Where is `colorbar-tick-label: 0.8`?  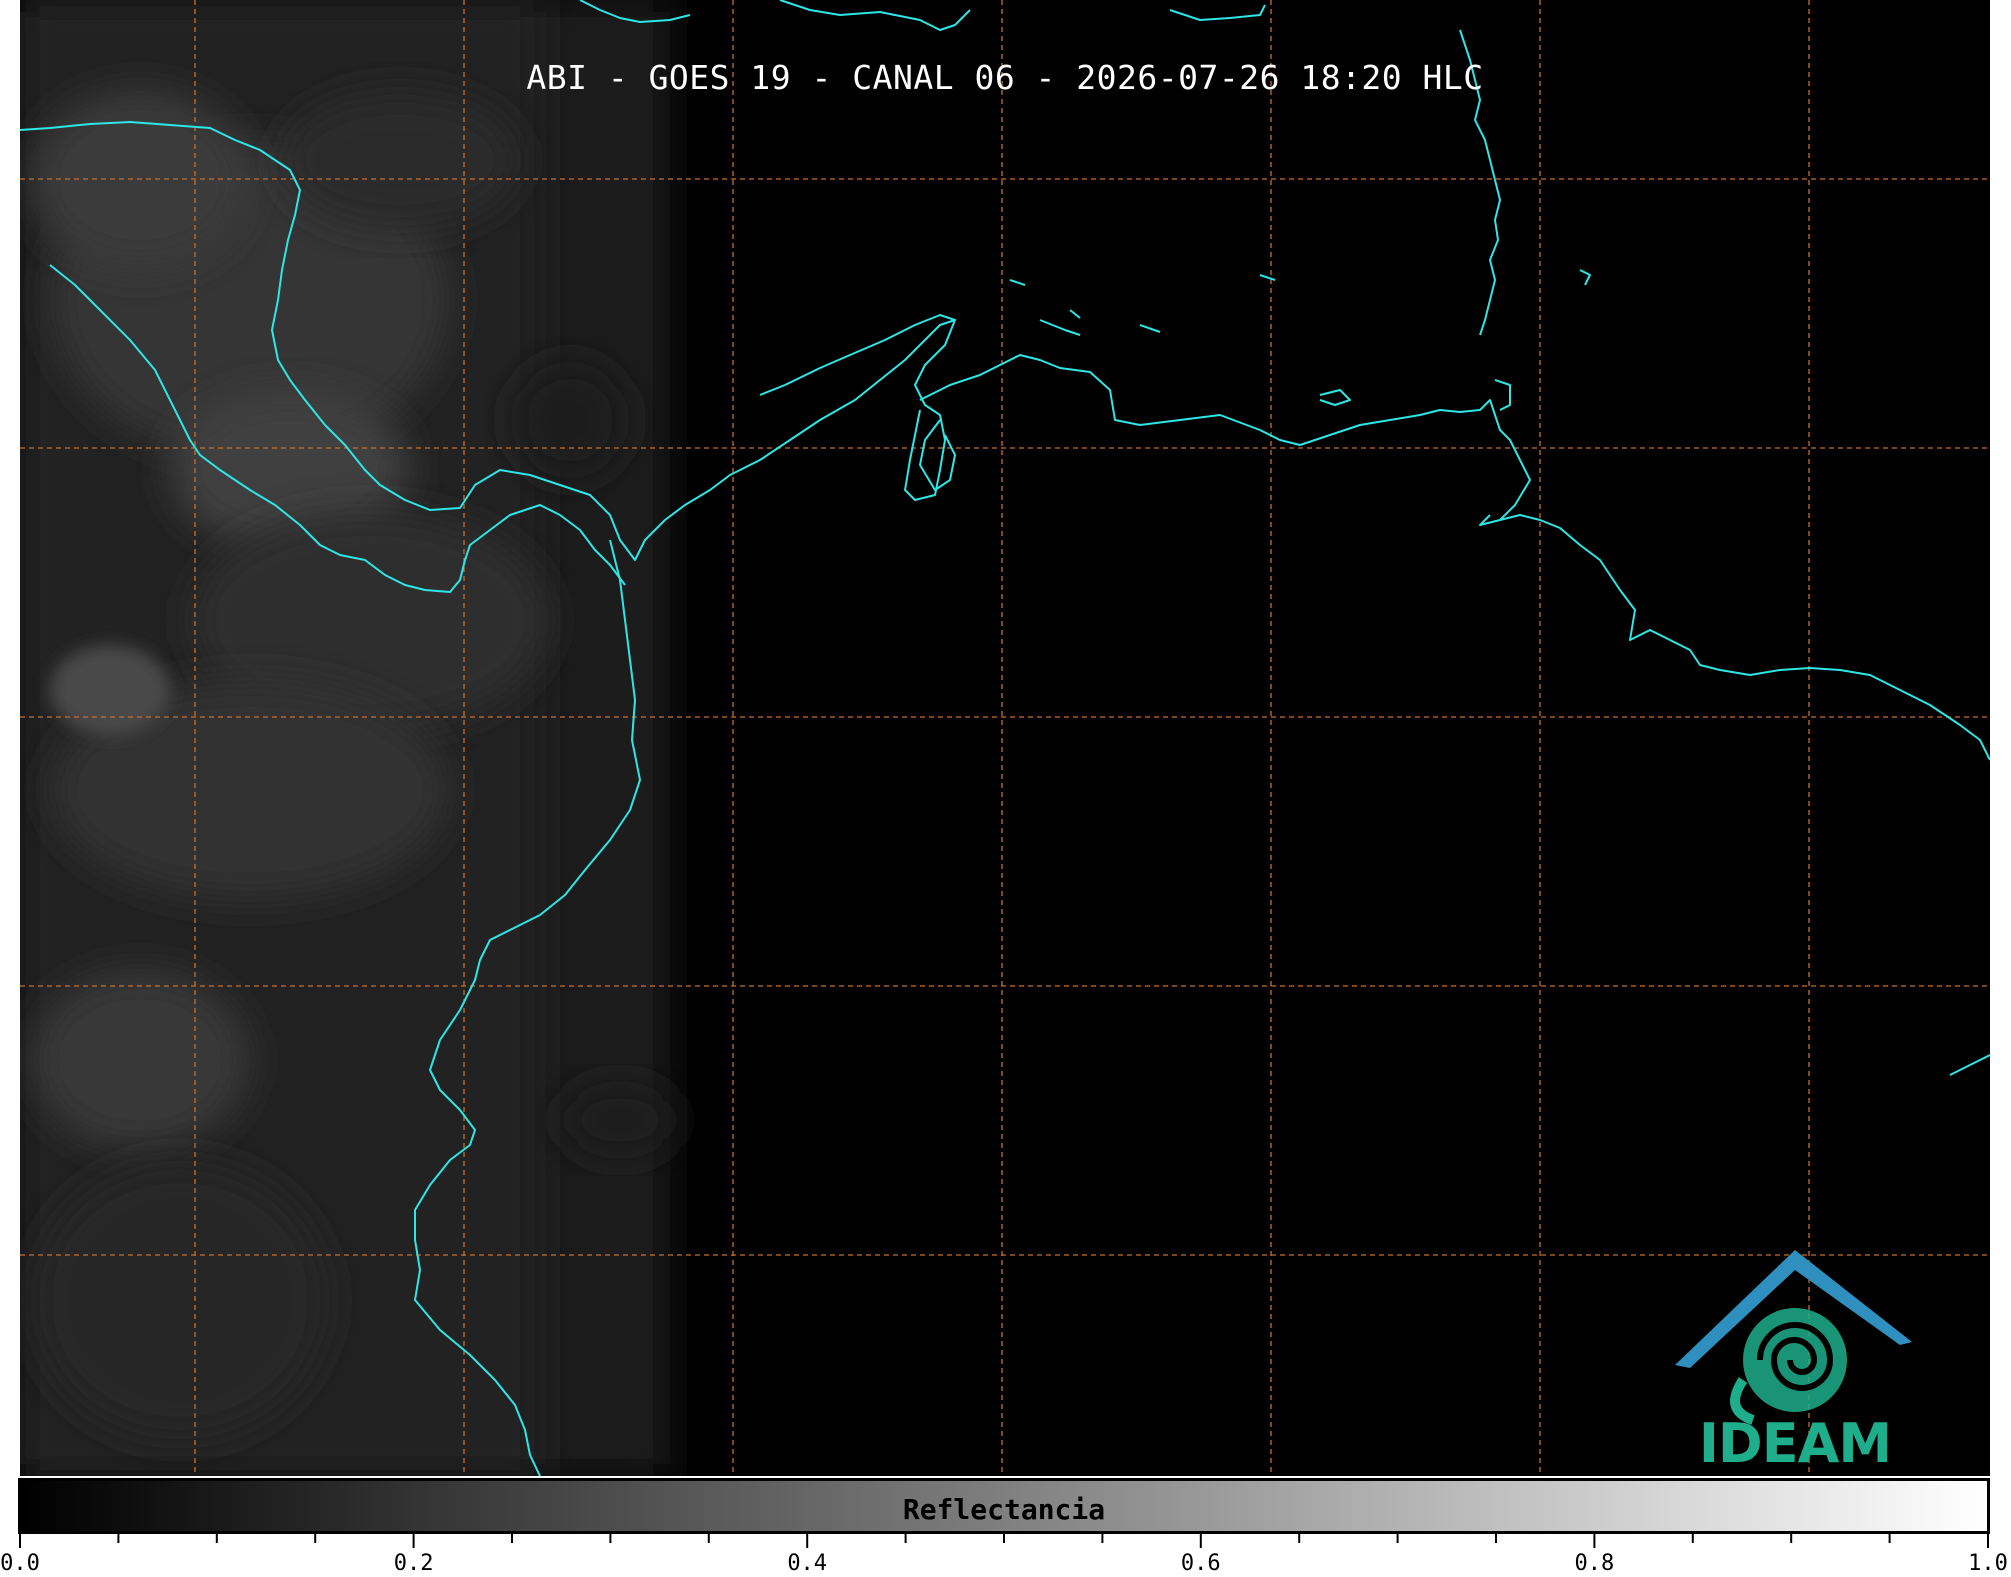 colorbar-tick-label: 0.8 is located at coordinates (1594, 1563).